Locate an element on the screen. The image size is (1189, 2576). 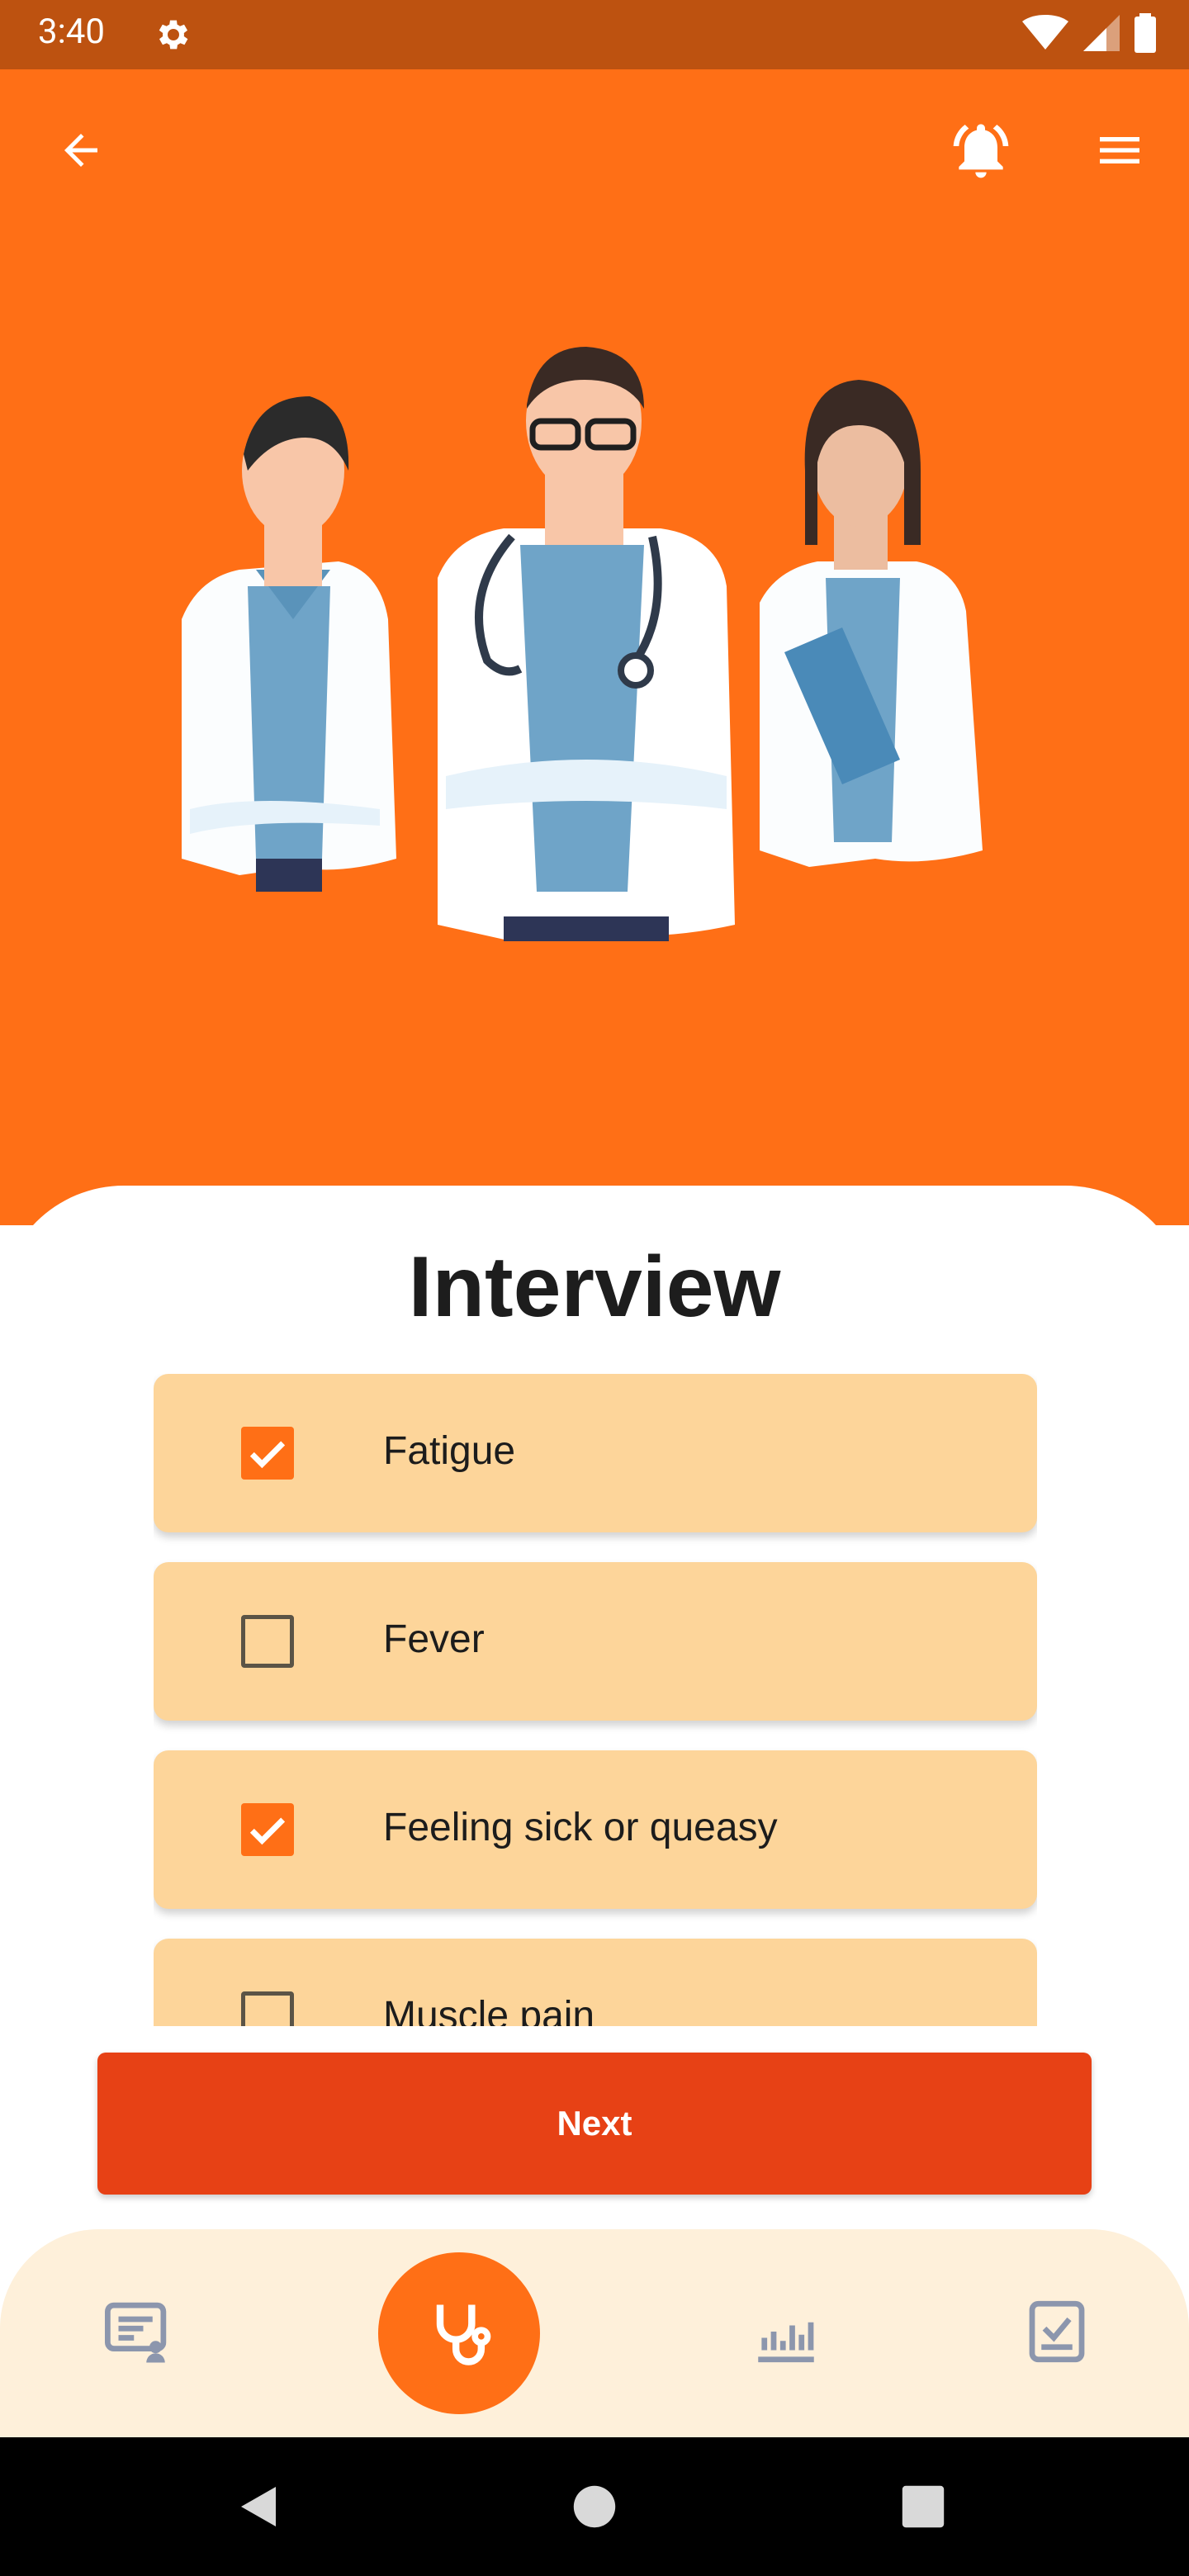
notification-bell-icon is located at coordinates (981, 150).